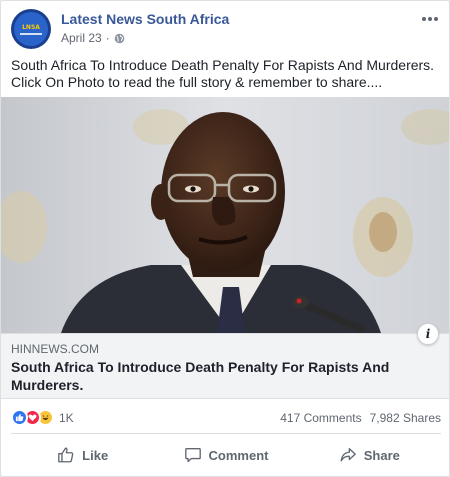 The height and width of the screenshot is (477, 450). Describe the element at coordinates (428, 334) in the screenshot. I see `info-icon: i` at that location.